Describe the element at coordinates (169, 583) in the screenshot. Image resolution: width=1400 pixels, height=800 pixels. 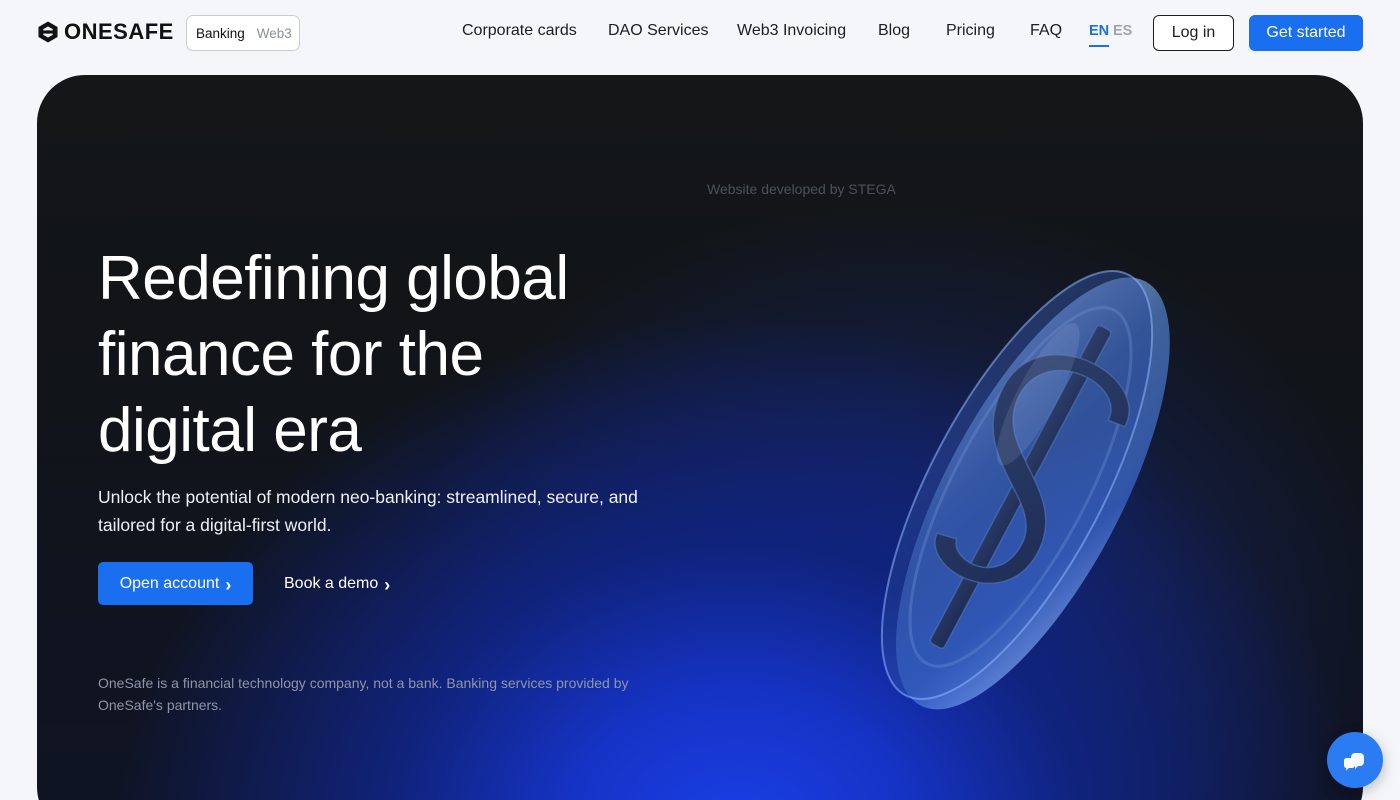
I see `open-account-label: Open account` at that location.